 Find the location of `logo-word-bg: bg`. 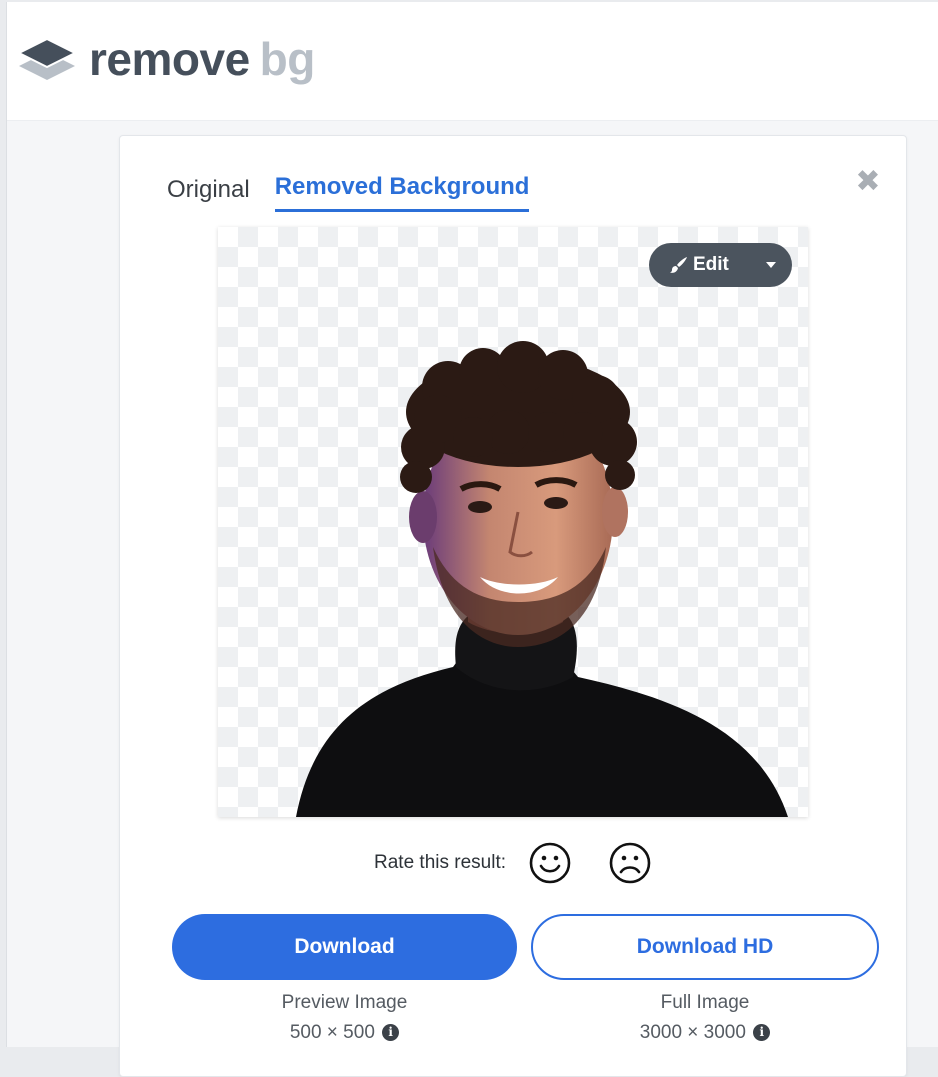

logo-word-bg: bg is located at coordinates (287, 59).